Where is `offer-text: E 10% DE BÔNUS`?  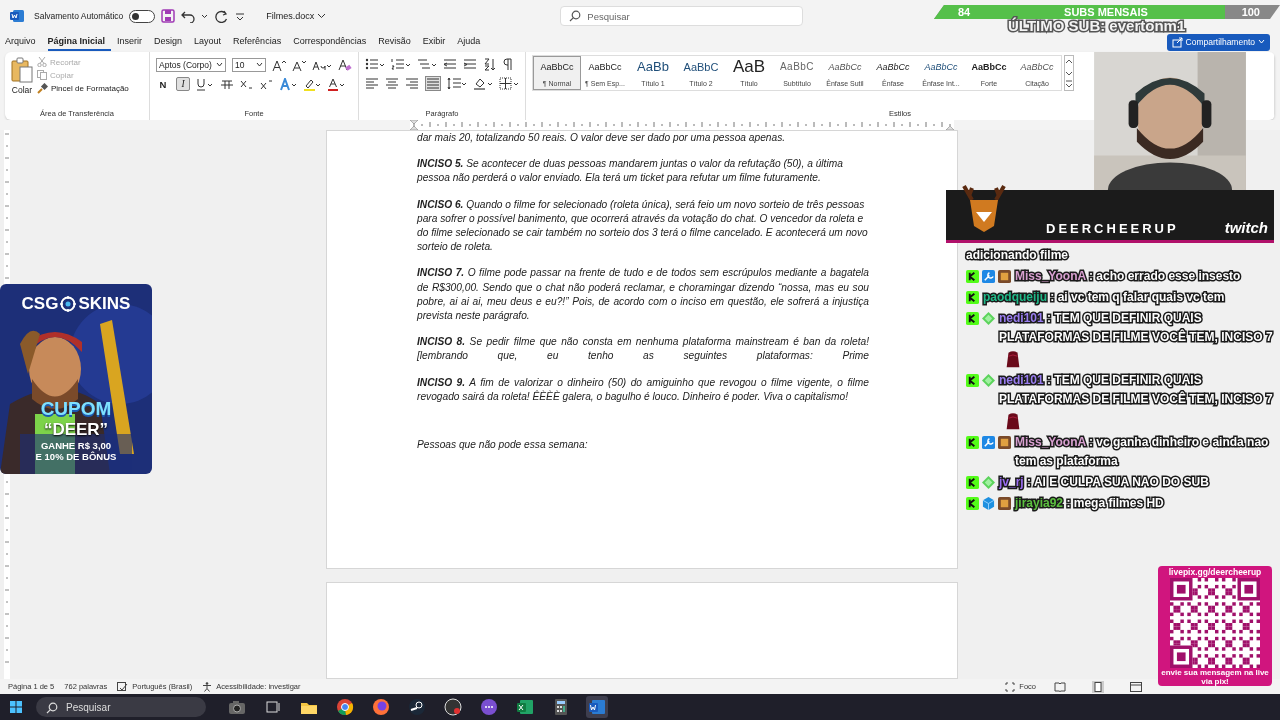 offer-text: E 10% DE BÔNUS is located at coordinates (76, 456).